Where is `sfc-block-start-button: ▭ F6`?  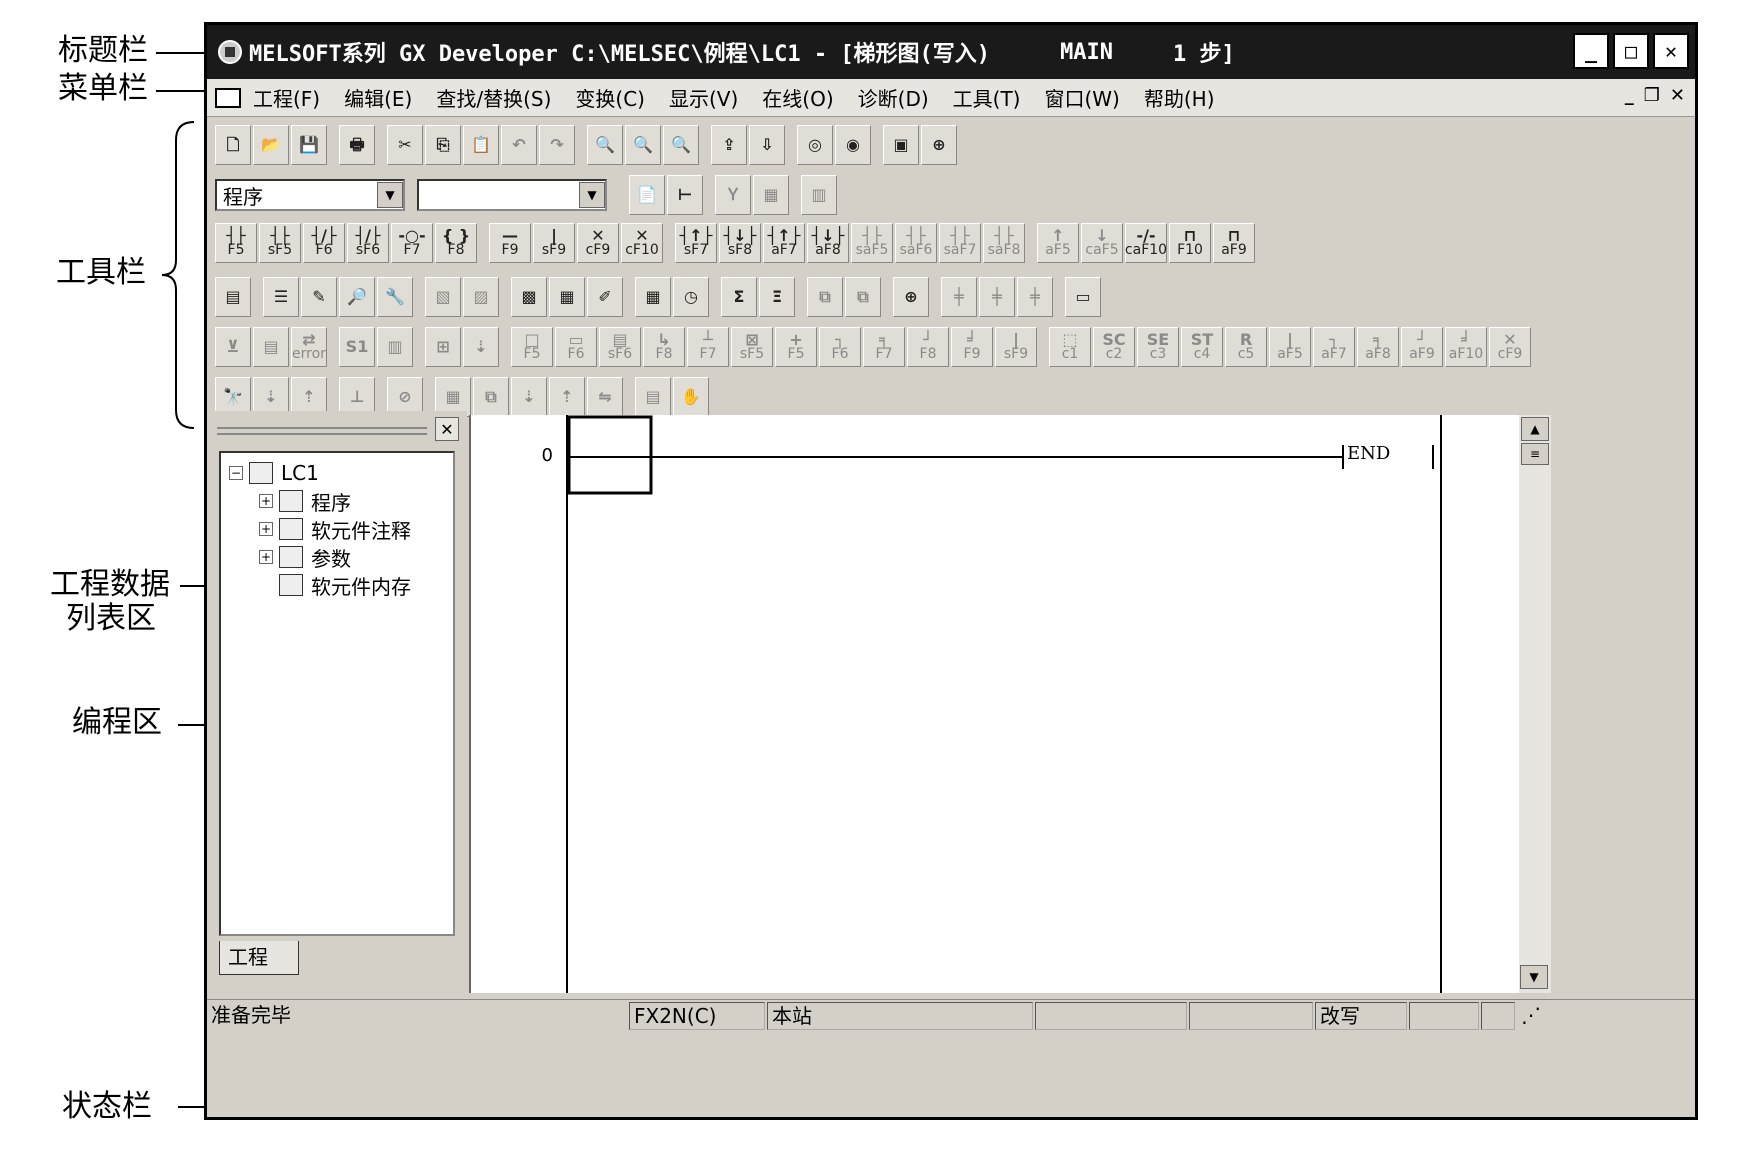 sfc-block-start-button: ▭ F6 is located at coordinates (576, 347).